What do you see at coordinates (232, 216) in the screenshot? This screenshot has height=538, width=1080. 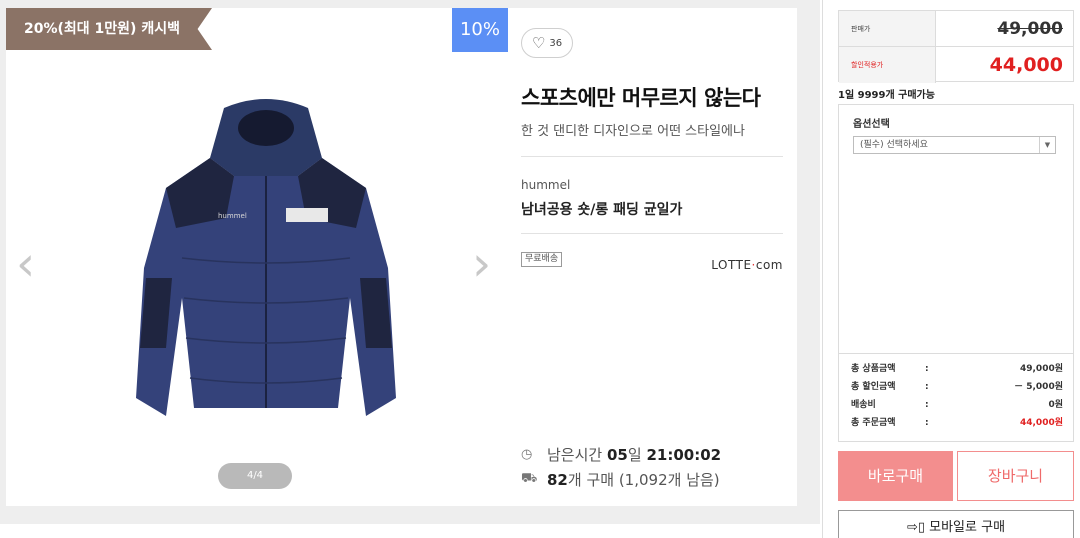 I see `svg-text: hummel` at bounding box center [232, 216].